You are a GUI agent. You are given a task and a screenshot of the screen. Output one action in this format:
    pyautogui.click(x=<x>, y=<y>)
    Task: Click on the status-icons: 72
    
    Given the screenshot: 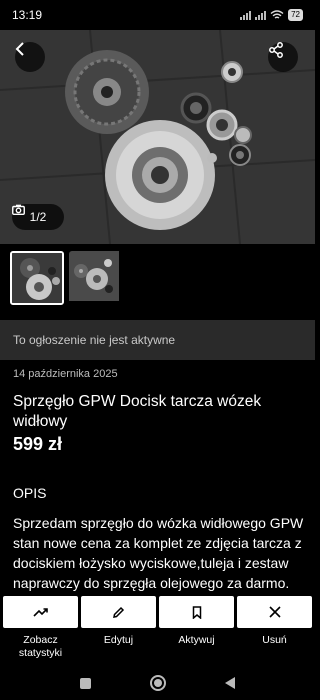 What is the action you would take?
    pyautogui.click(x=271, y=15)
    